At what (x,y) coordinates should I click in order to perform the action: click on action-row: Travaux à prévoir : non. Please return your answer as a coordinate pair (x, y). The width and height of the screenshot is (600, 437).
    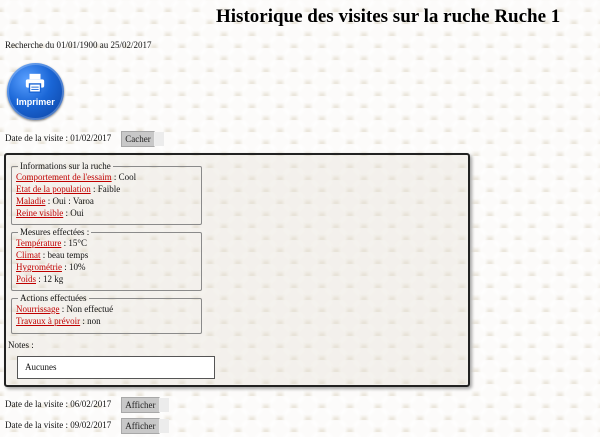
    Looking at the image, I should click on (58, 321).